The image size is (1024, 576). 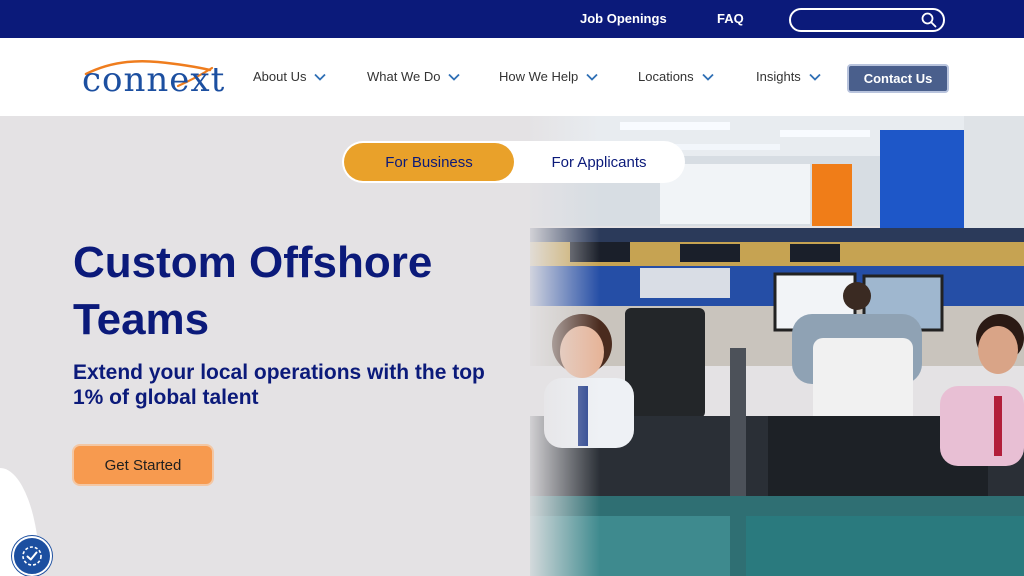 I want to click on for-business-option: For Business, so click(x=429, y=162).